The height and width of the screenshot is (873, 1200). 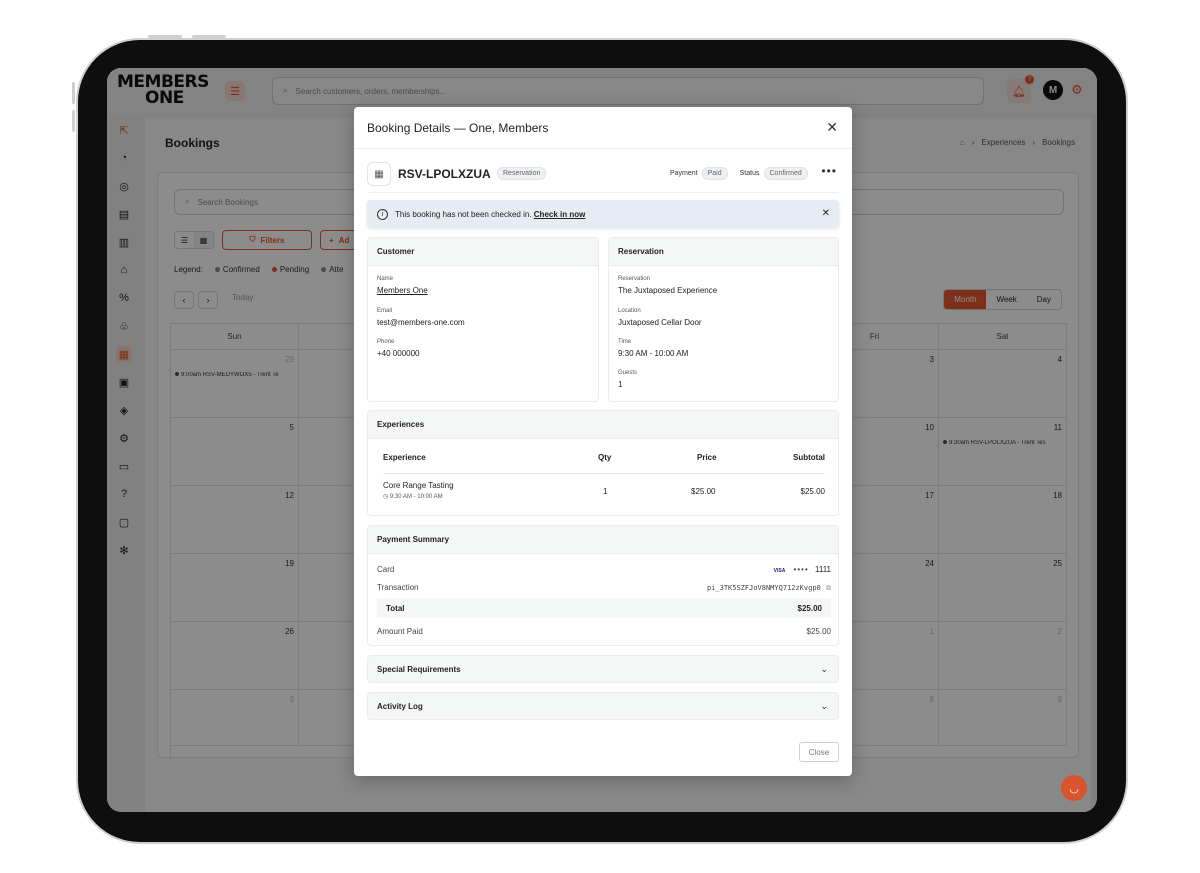 I want to click on payment-label: Payment, so click(x=684, y=173).